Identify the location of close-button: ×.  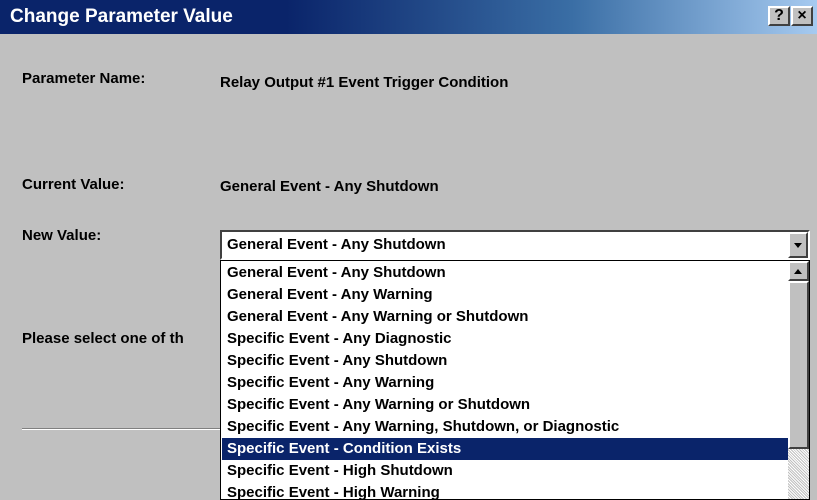
(802, 16).